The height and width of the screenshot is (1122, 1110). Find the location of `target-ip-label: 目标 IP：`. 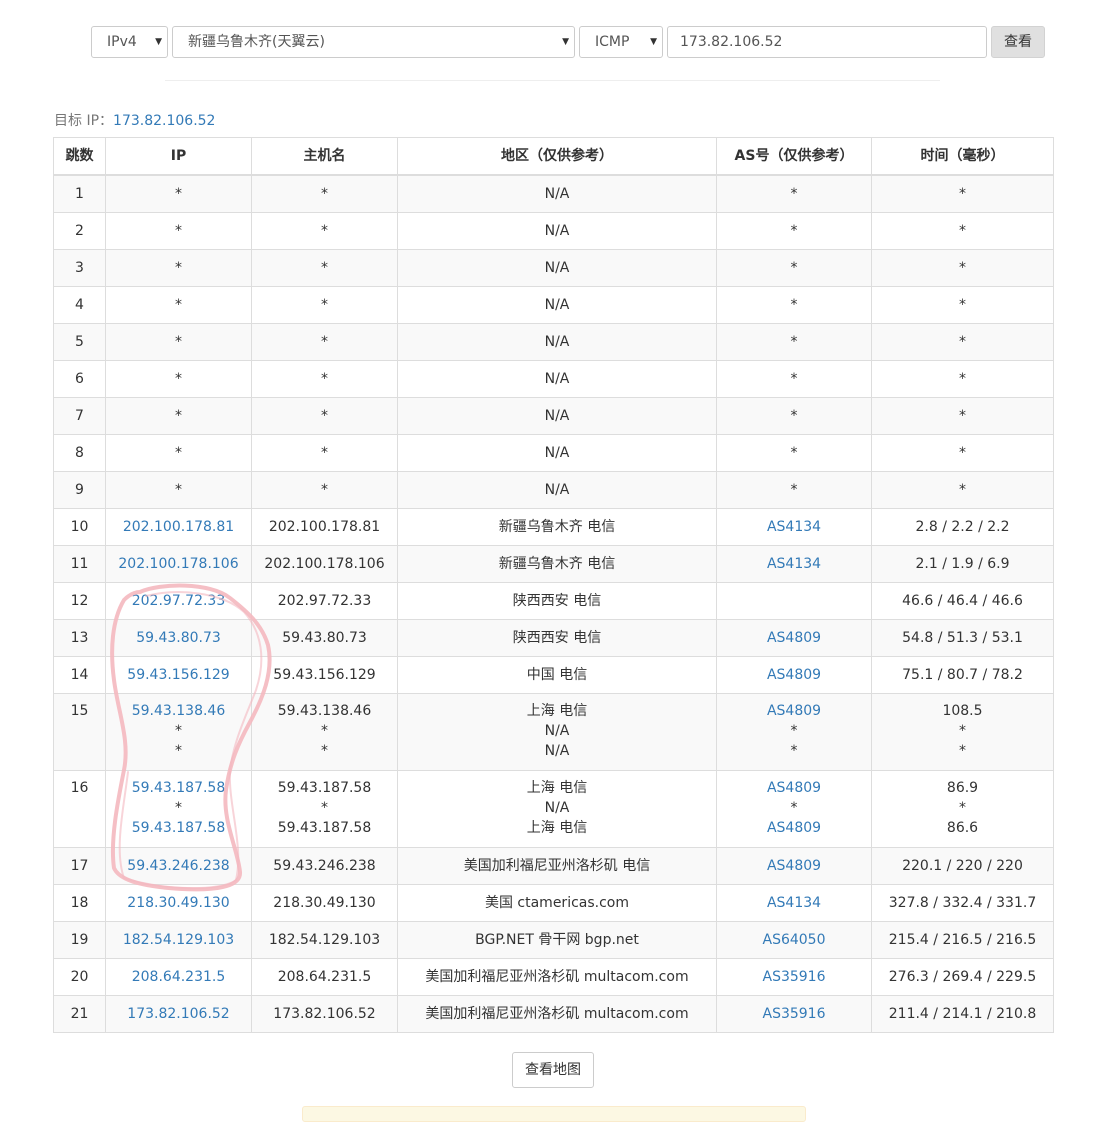

target-ip-label: 目标 IP： is located at coordinates (84, 121).